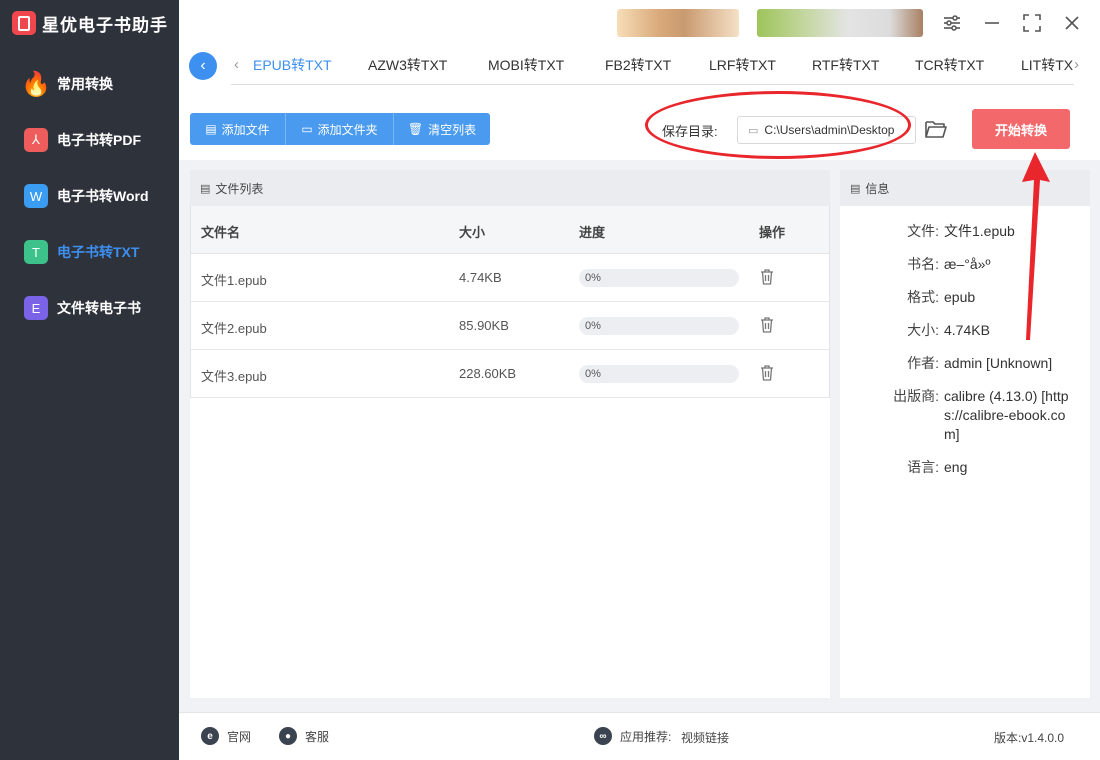  Describe the element at coordinates (347, 129) in the screenshot. I see `add-folder-label: 添加文件夹` at that location.